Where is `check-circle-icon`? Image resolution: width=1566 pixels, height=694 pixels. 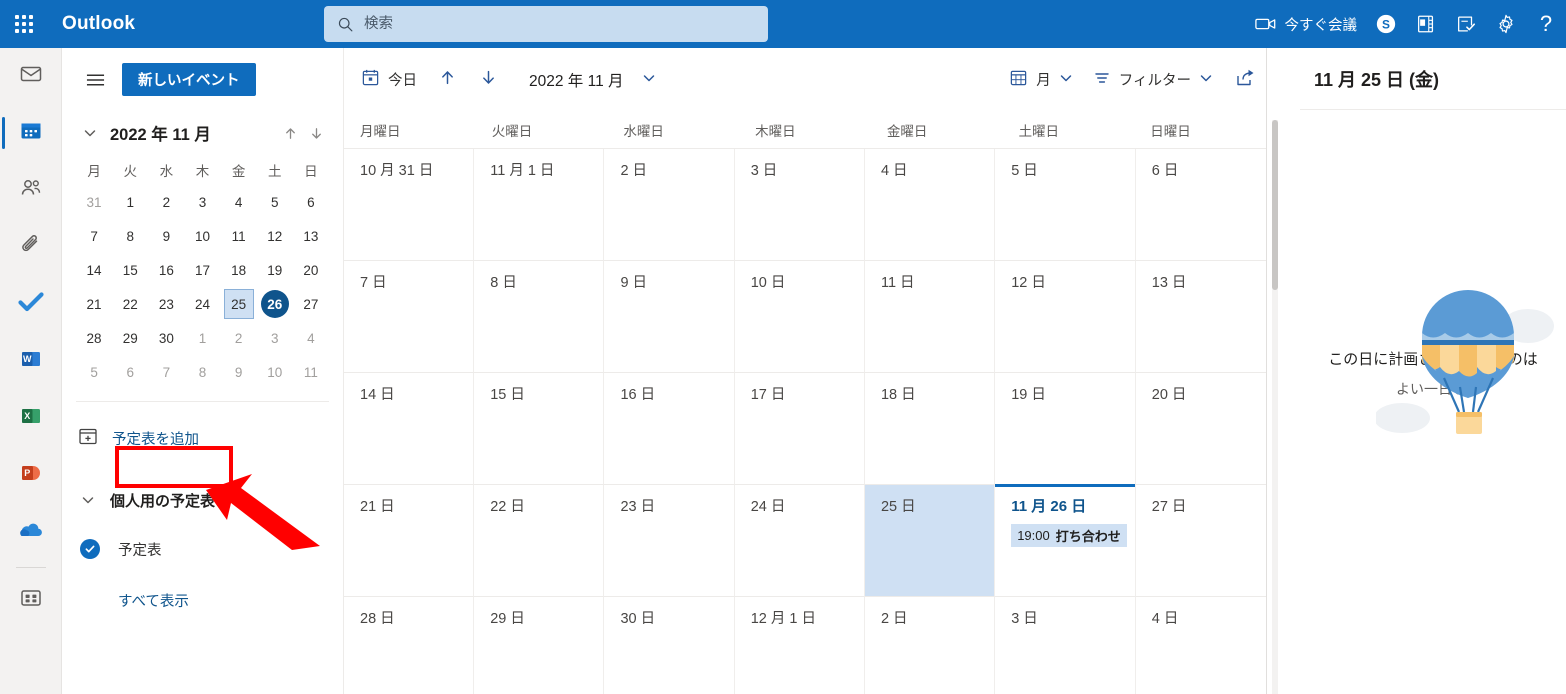
check-circle-icon is located at coordinates (90, 549).